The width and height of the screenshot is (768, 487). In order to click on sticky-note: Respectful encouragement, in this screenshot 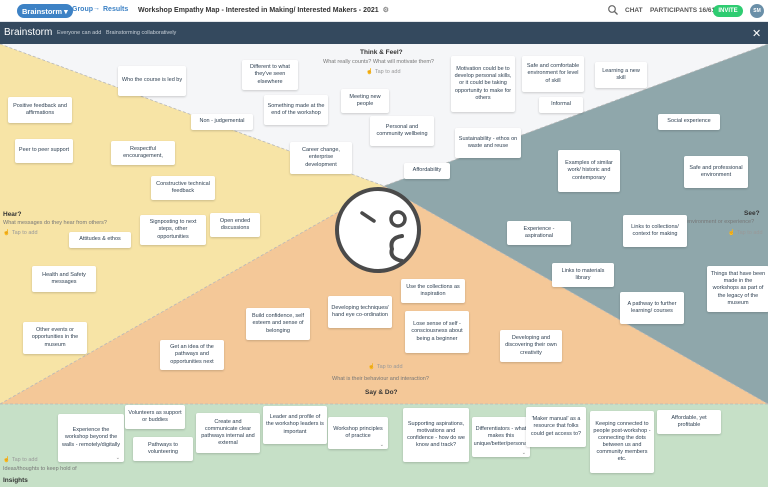, I will do `click(143, 153)`.